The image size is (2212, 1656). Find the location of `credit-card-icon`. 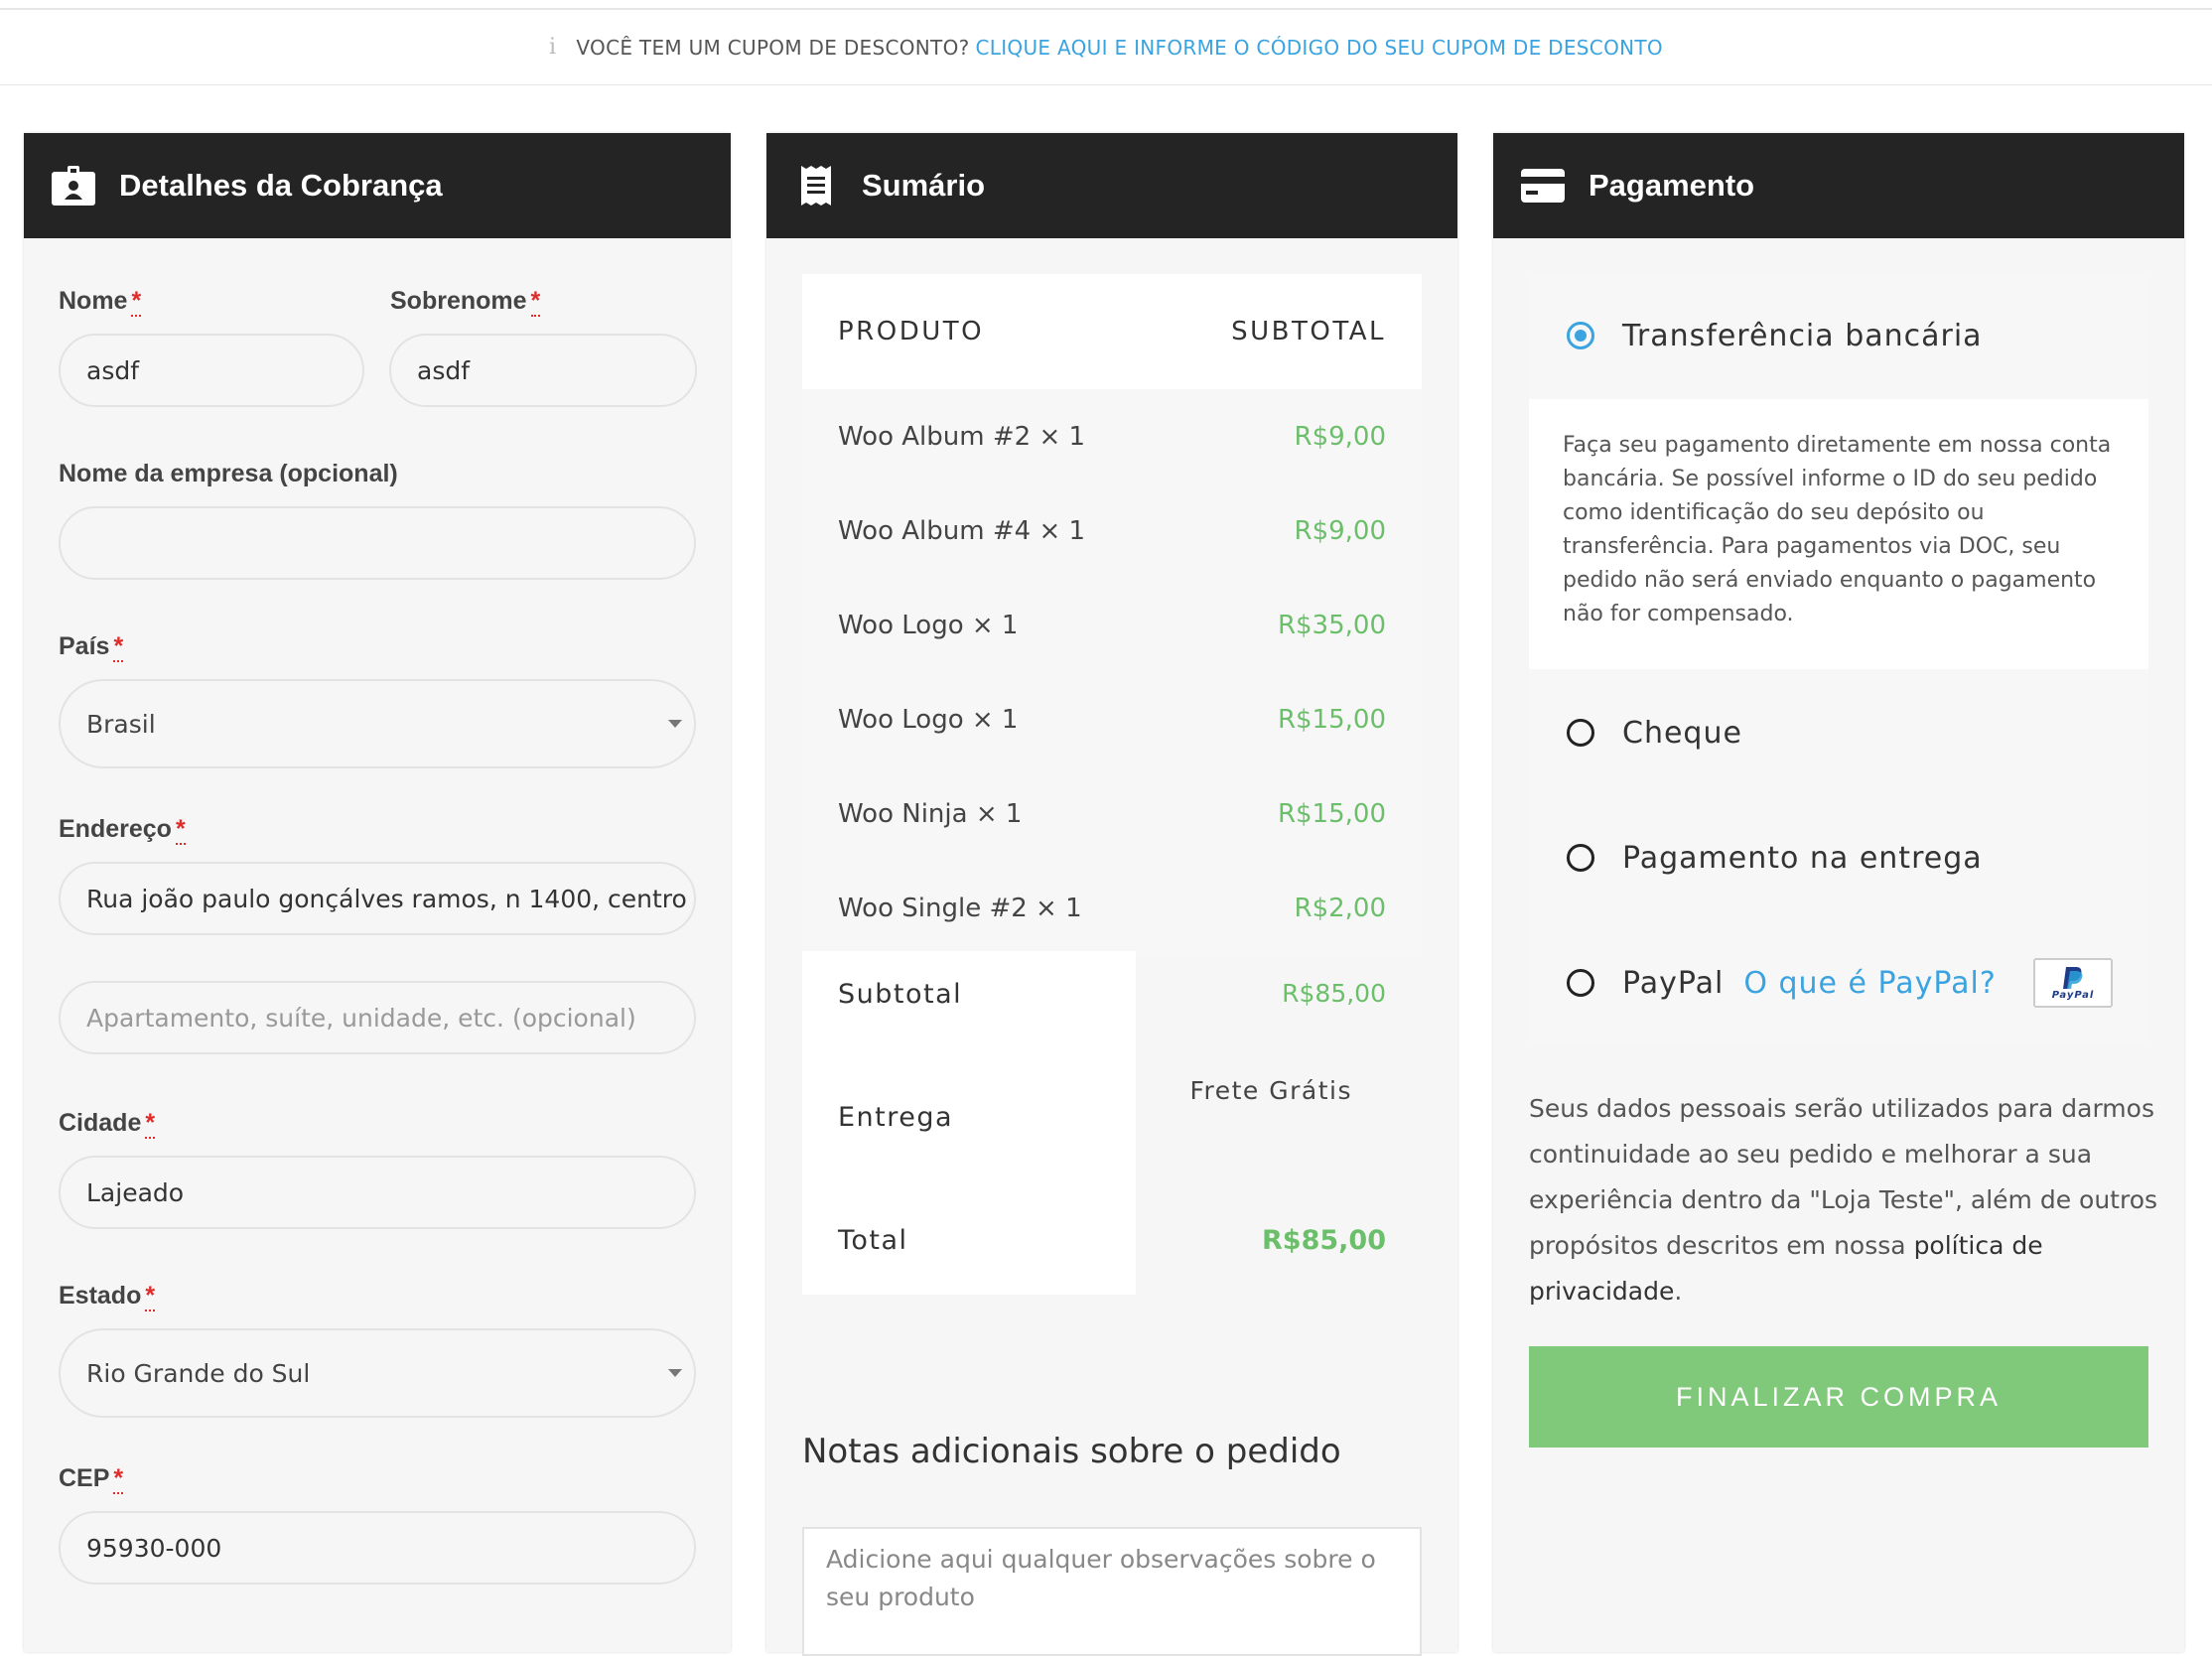

credit-card-icon is located at coordinates (1543, 186).